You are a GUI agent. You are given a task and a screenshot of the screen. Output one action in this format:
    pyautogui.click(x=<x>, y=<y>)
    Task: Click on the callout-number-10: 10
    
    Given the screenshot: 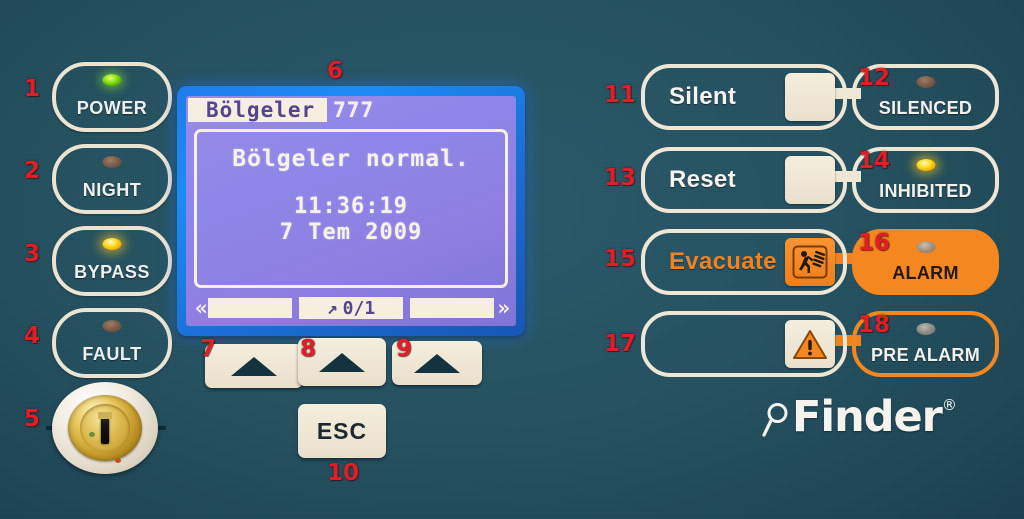 What is the action you would take?
    pyautogui.click(x=343, y=473)
    